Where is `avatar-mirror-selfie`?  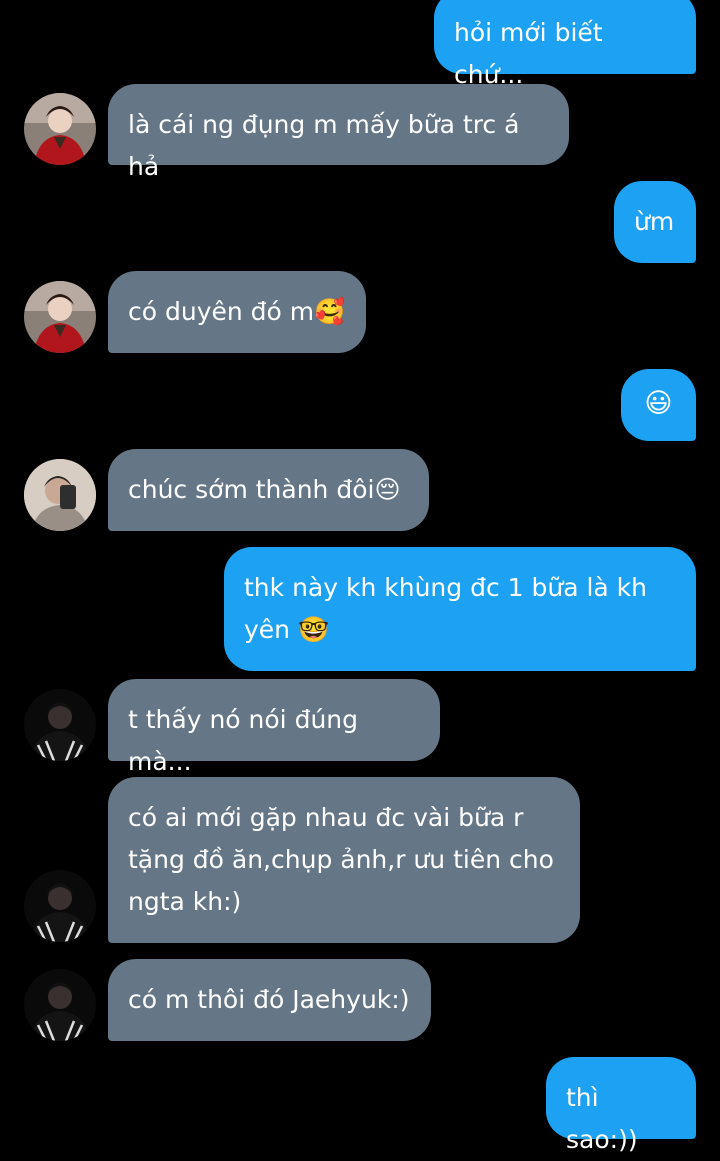
avatar-mirror-selfie is located at coordinates (60, 495).